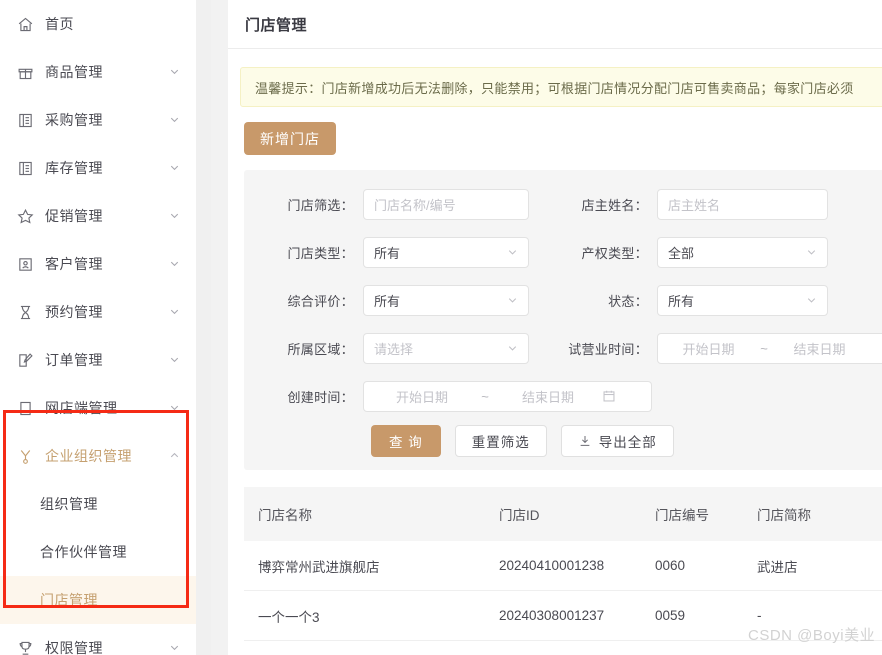  I want to click on sidebar-item-label: 促销管理, so click(74, 216).